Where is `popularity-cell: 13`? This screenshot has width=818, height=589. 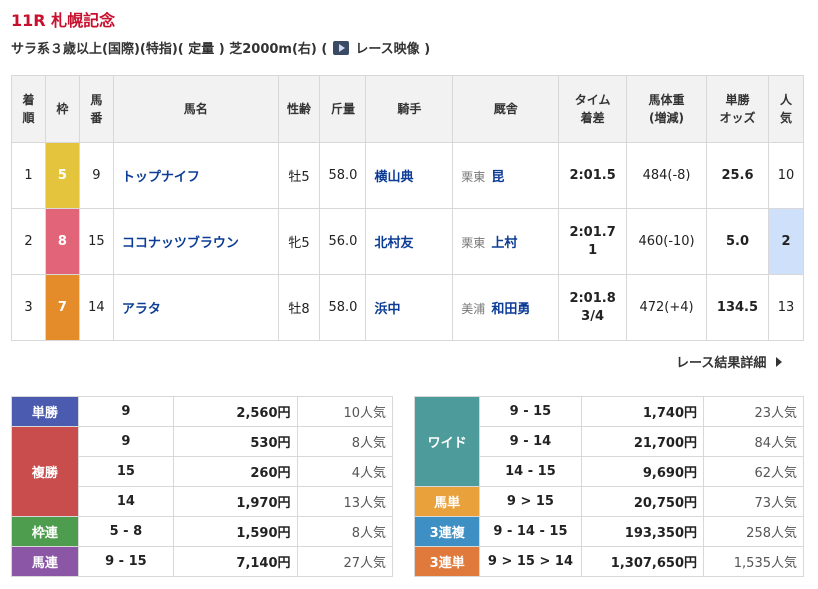
popularity-cell: 13 is located at coordinates (786, 307).